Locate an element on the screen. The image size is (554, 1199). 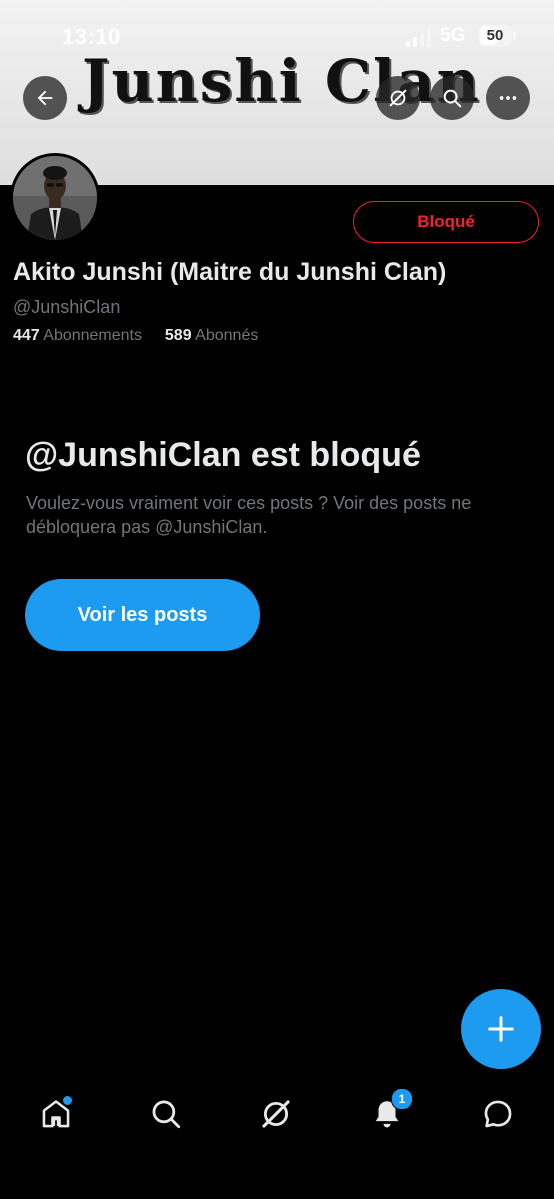
status-time: 13:10 is located at coordinates (91, 36).